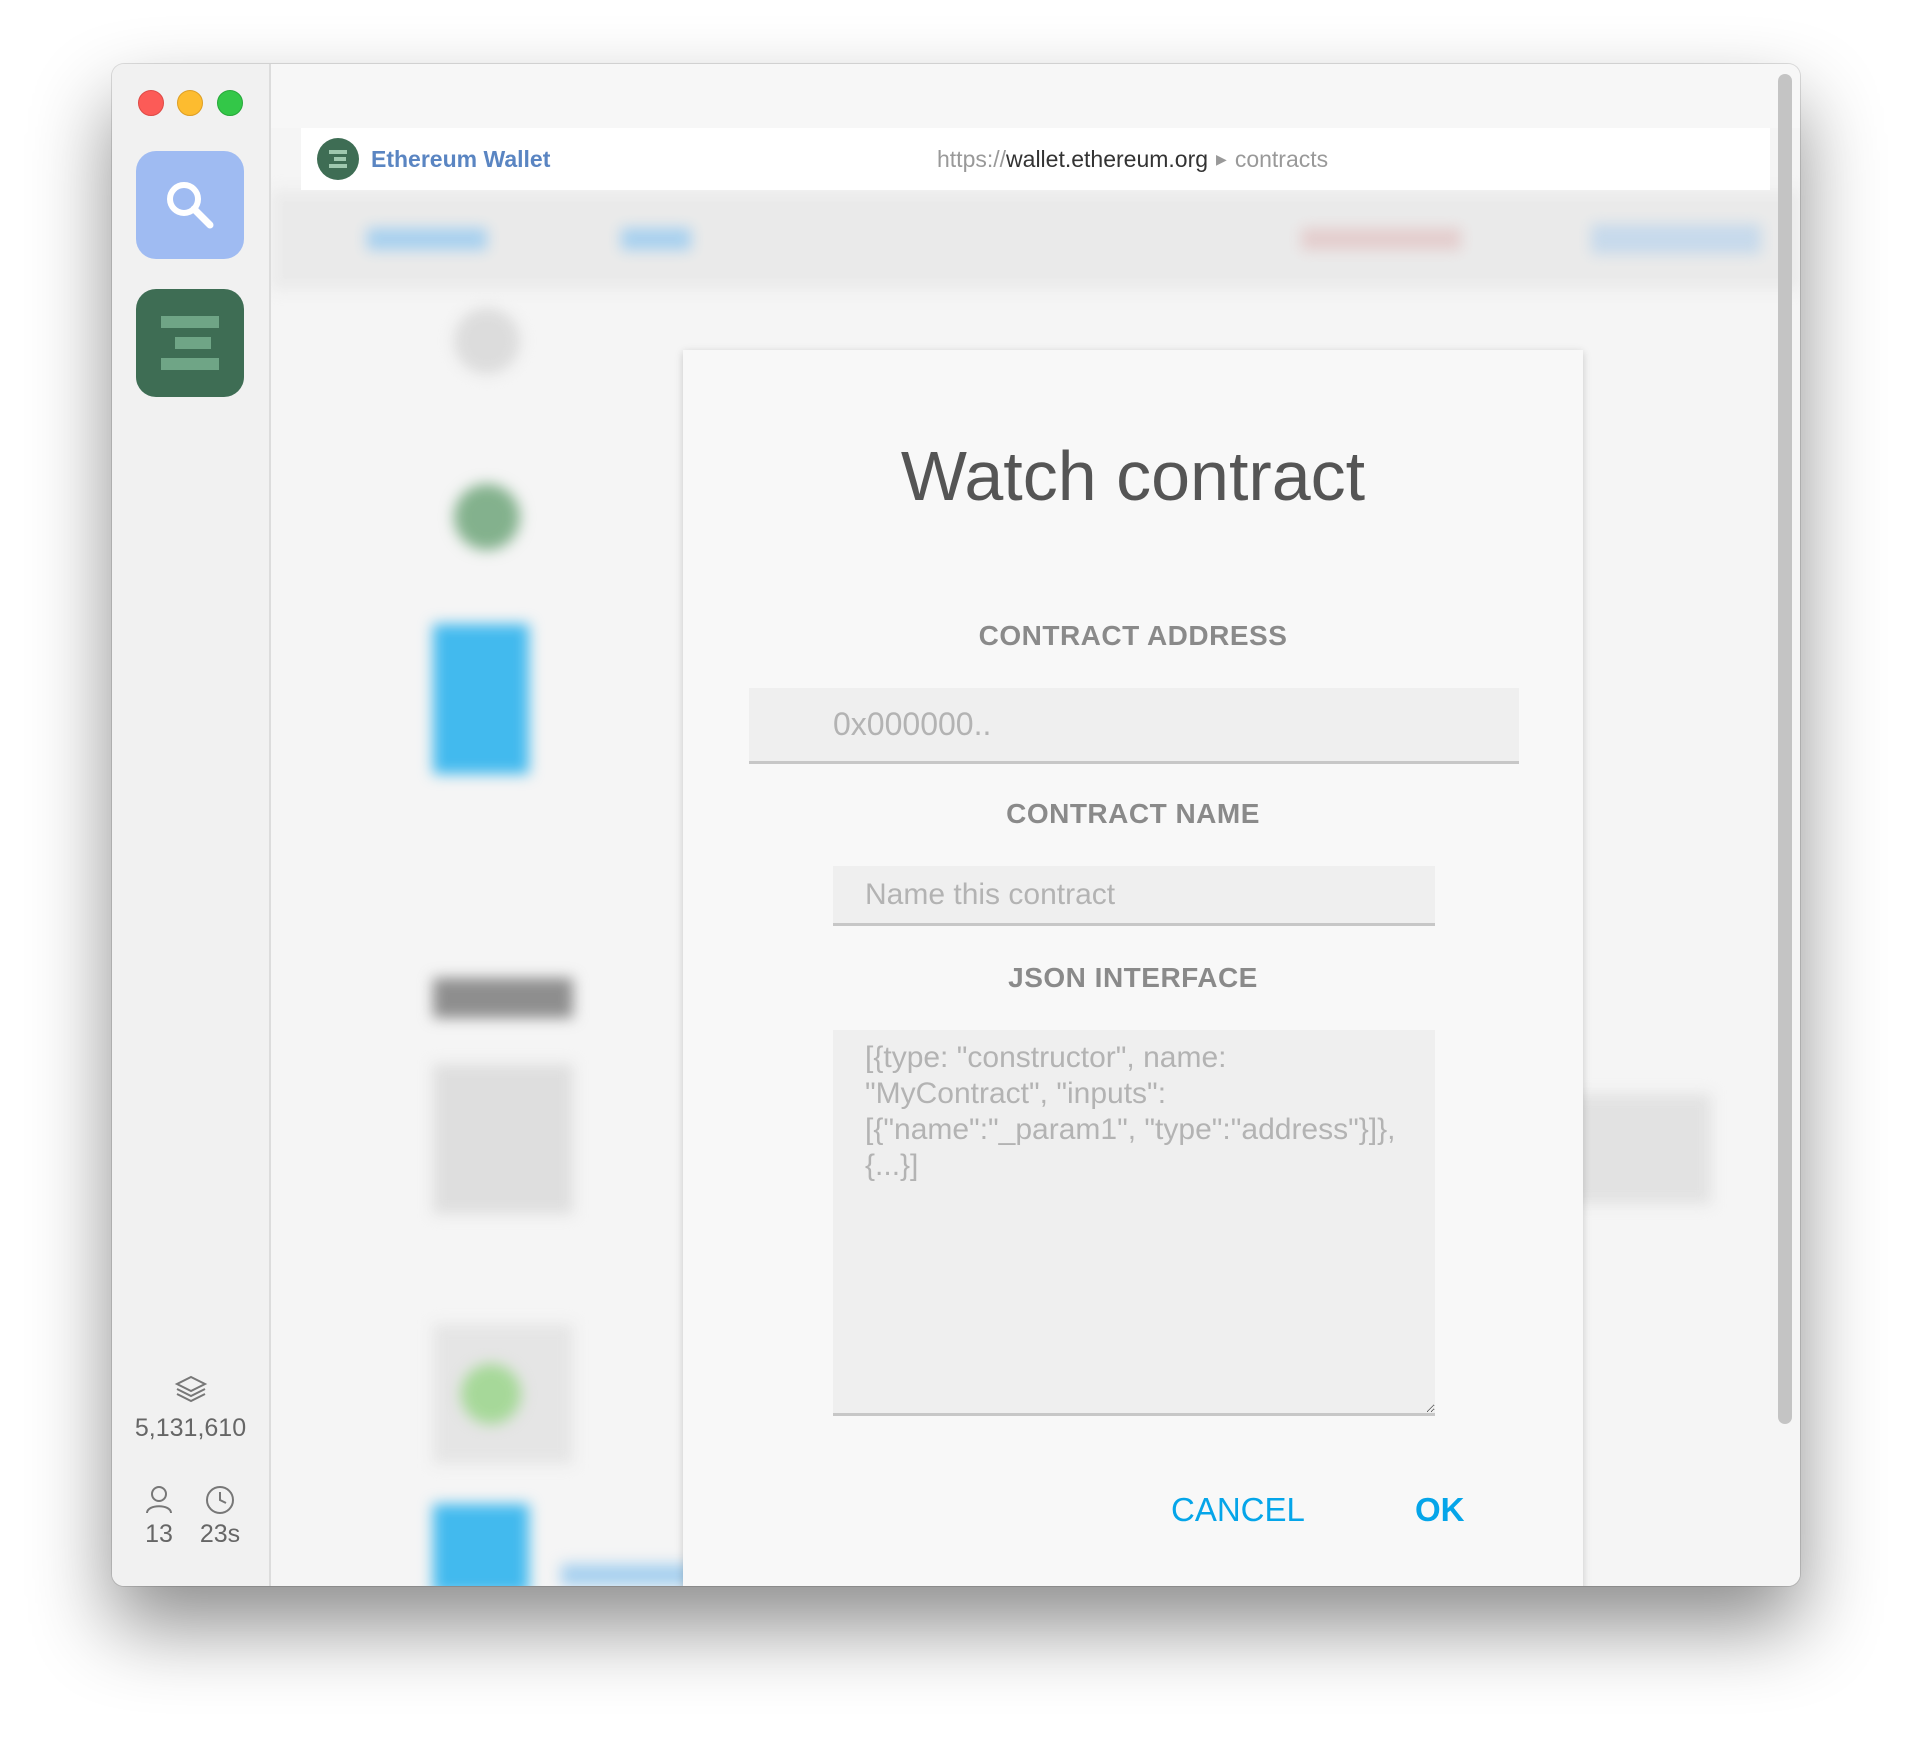 The width and height of the screenshot is (1908, 1744). Describe the element at coordinates (1134, 1223) in the screenshot. I see `json-interface-textarea` at that location.